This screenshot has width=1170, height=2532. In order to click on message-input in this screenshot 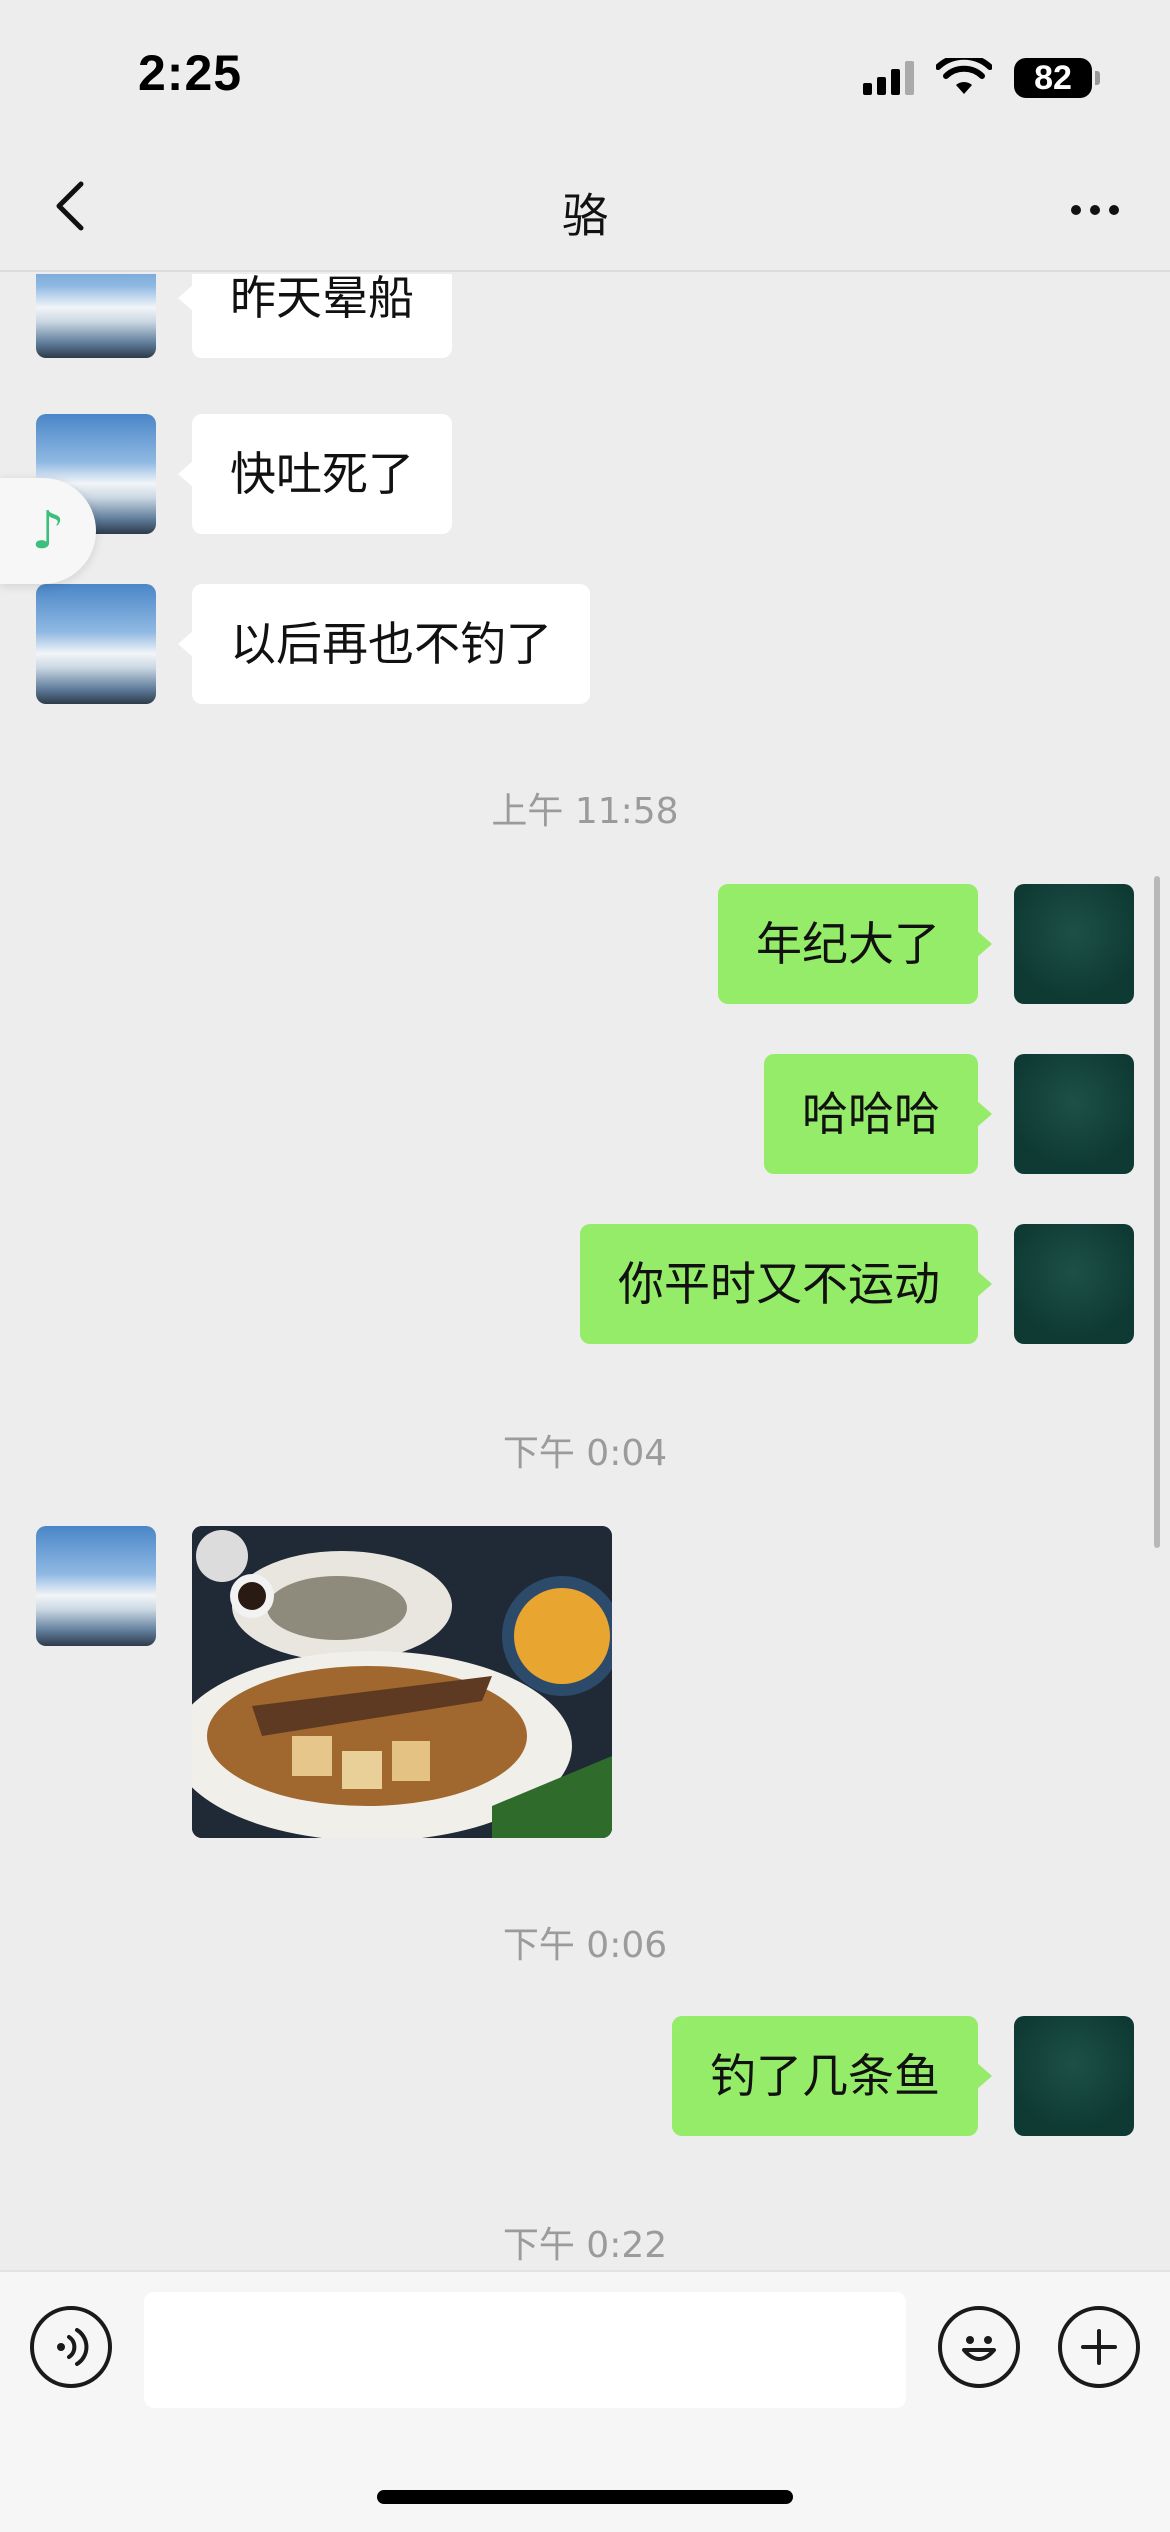, I will do `click(525, 2350)`.